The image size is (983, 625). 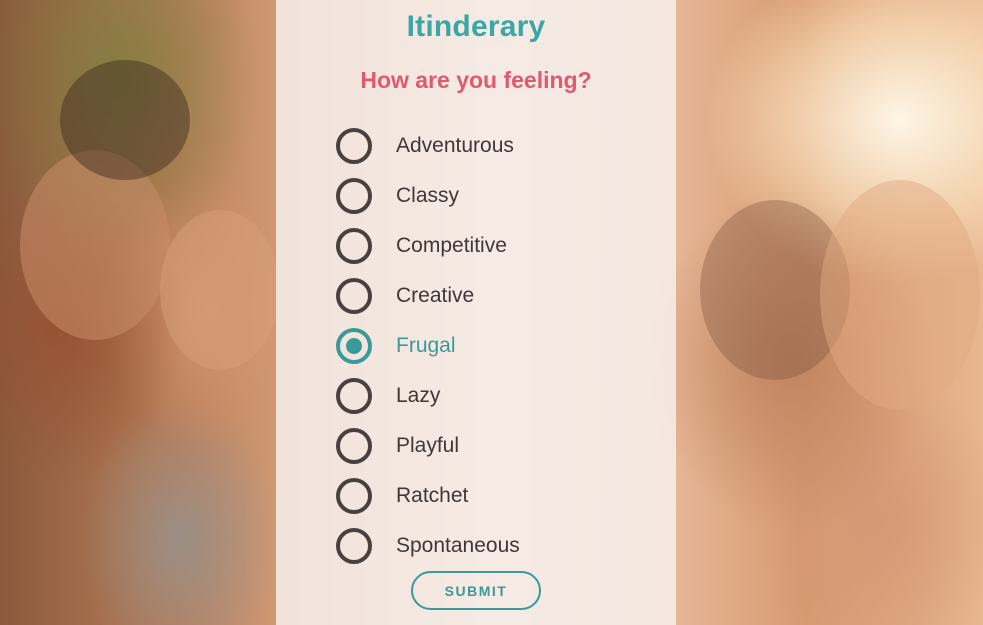 I want to click on question-heading: How are you feeling?, so click(x=476, y=80).